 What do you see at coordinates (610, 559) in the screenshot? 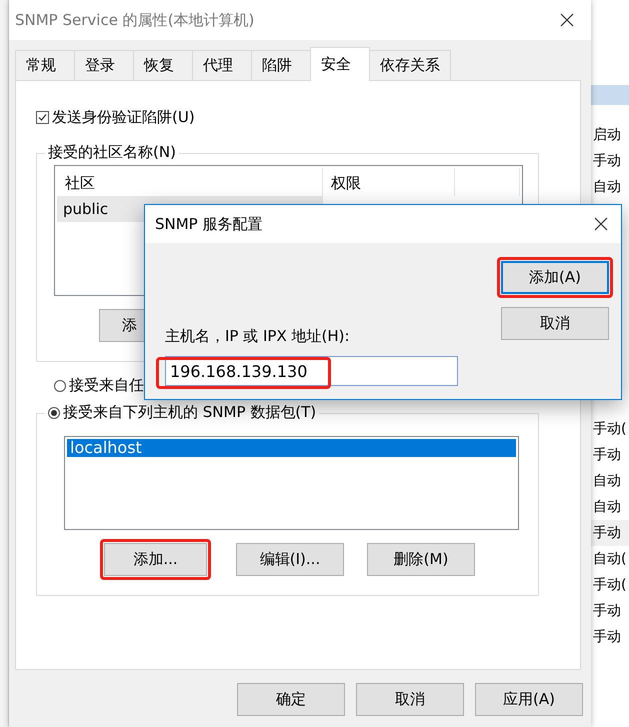
I see `startup-type: 自动(` at bounding box center [610, 559].